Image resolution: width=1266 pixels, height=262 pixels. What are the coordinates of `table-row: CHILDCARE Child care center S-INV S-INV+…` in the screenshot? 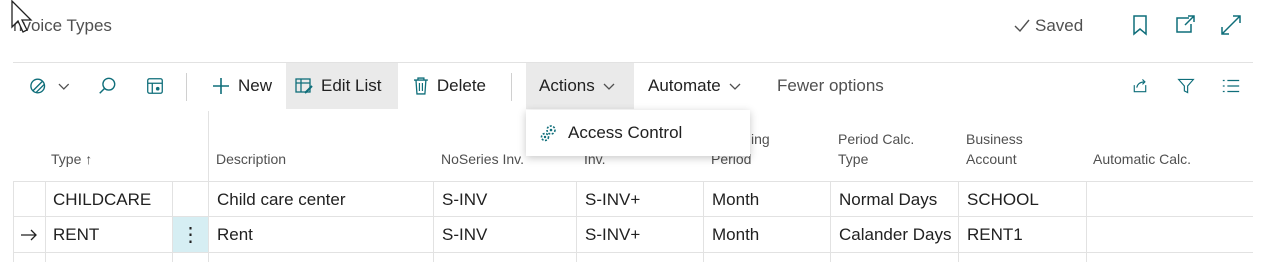 It's located at (633, 199).